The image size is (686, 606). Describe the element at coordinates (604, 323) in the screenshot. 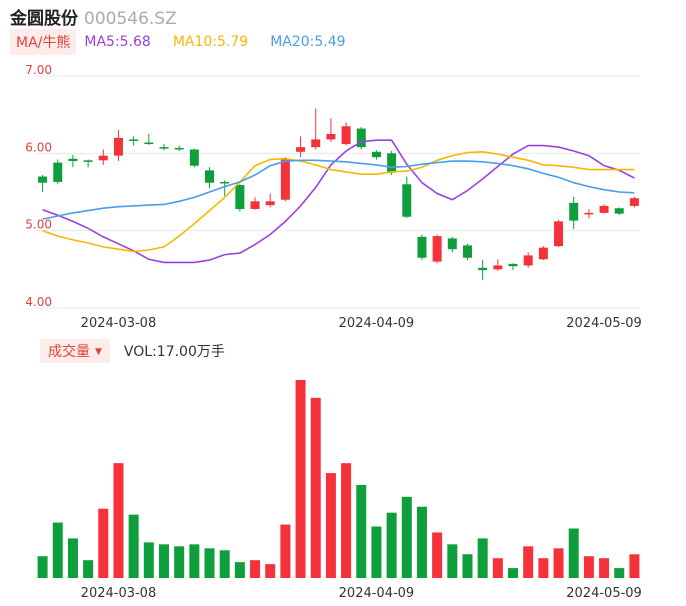

I see `price-date-label: 2024-05-09` at that location.